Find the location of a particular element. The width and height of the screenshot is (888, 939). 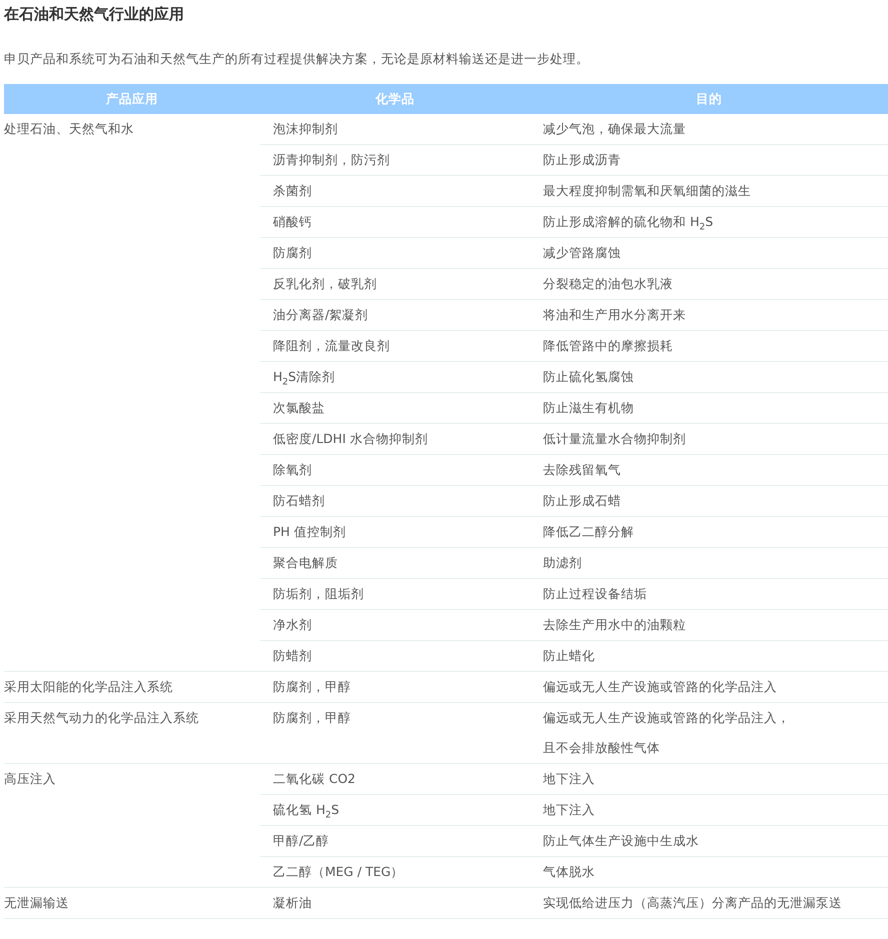

chemical-cell: 杀菌剂 is located at coordinates (395, 191).